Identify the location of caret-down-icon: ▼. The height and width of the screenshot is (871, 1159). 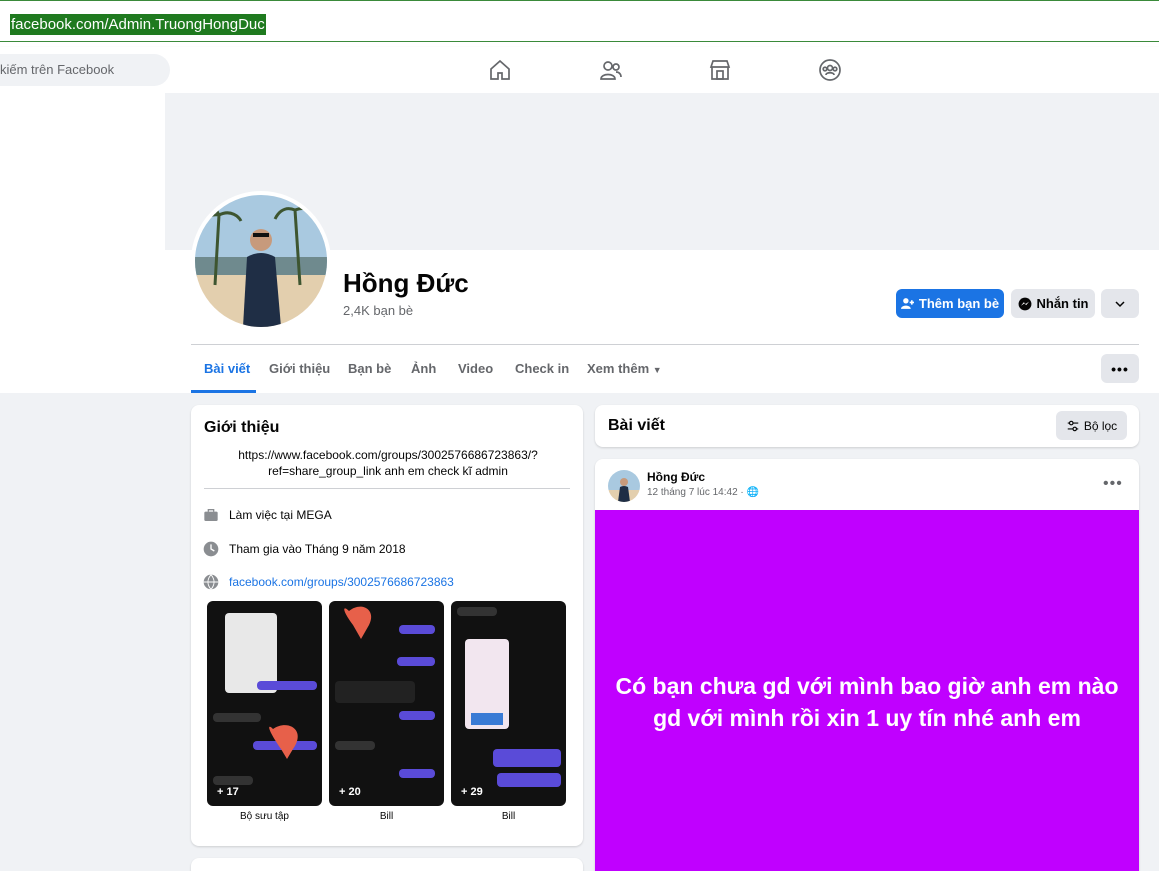
(657, 370).